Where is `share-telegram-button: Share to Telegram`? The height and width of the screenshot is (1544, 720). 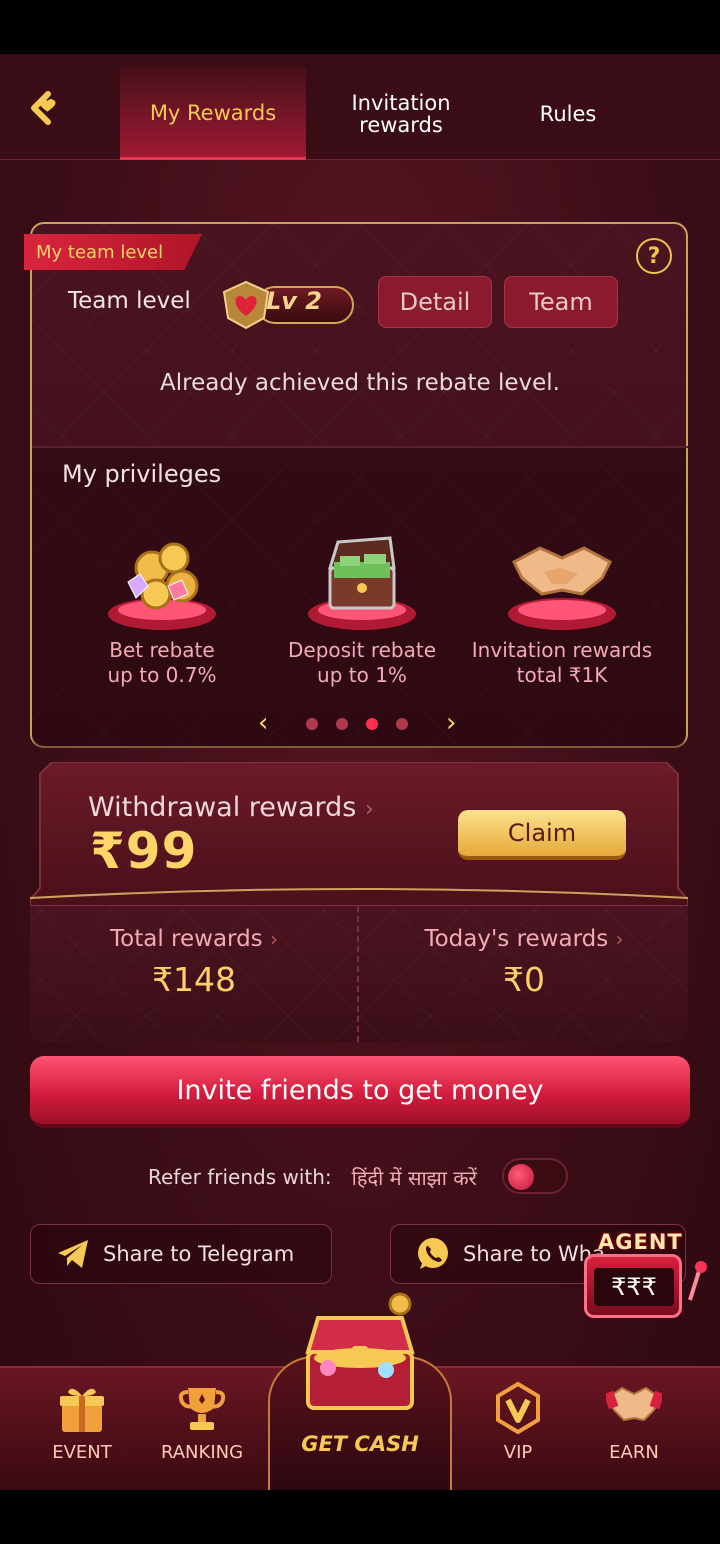
share-telegram-button: Share to Telegram is located at coordinates (181, 1254).